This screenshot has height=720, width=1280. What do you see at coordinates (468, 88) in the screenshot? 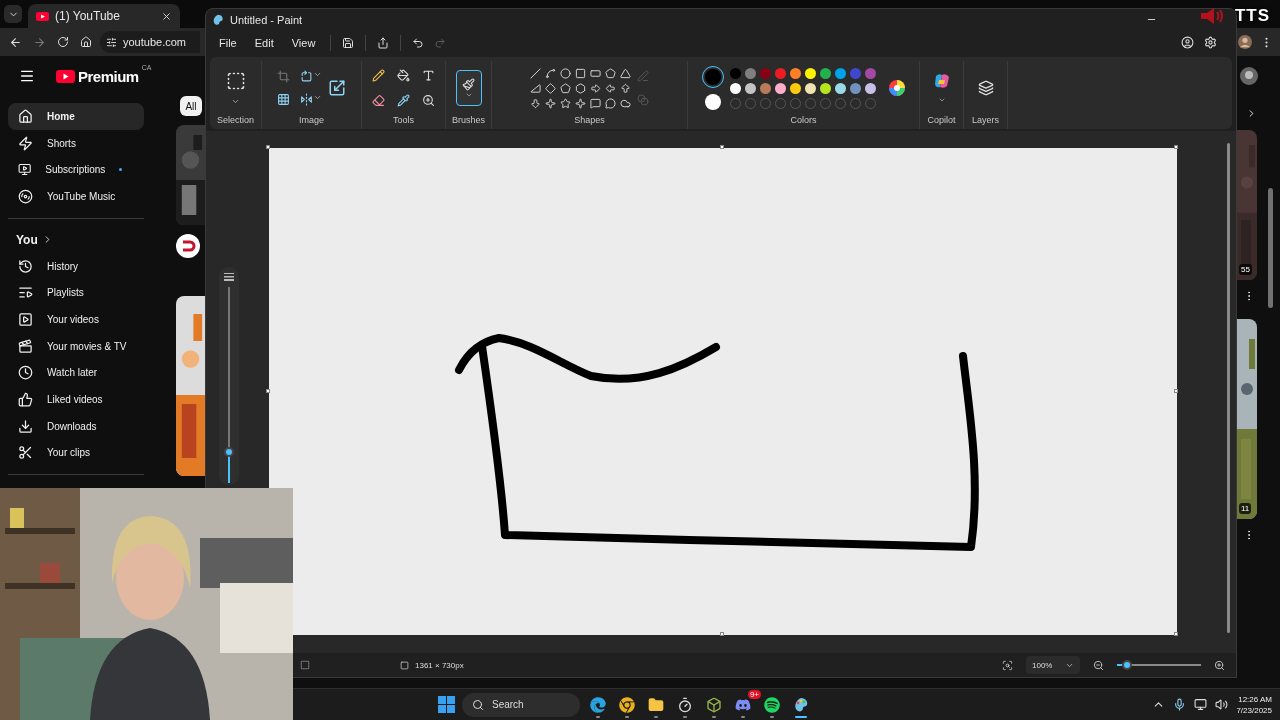
I see `brushes-button` at bounding box center [468, 88].